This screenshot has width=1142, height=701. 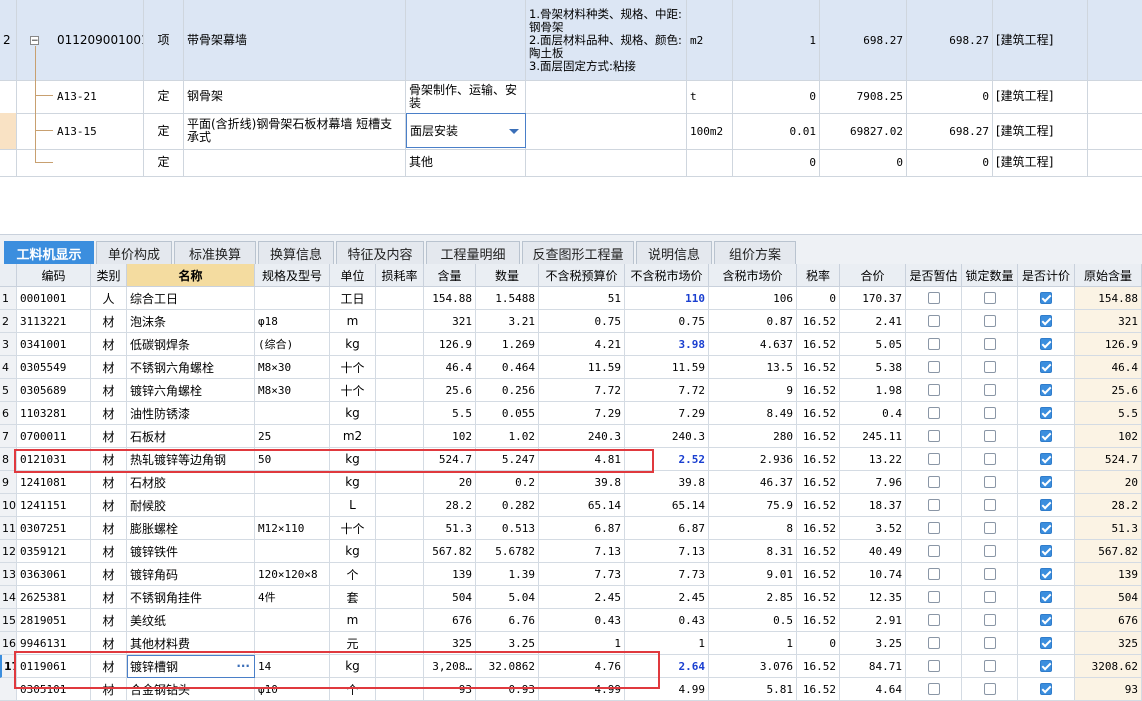 What do you see at coordinates (191, 597) in the screenshot?
I see `name-cell: 不锈钢角挂件` at bounding box center [191, 597].